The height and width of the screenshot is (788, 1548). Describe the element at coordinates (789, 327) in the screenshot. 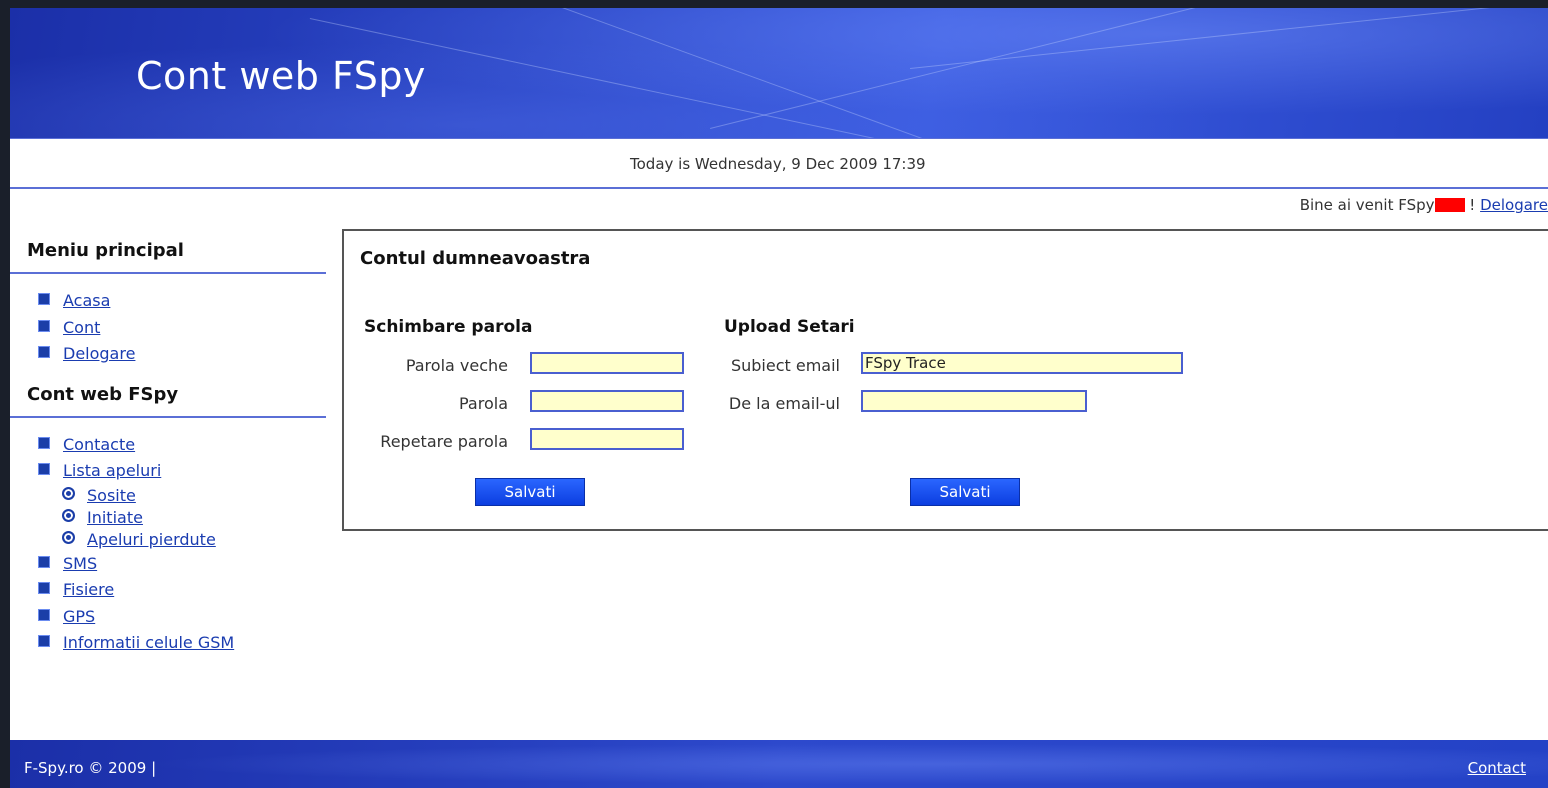

I see `upload-section-title: Upload Setari` at that location.